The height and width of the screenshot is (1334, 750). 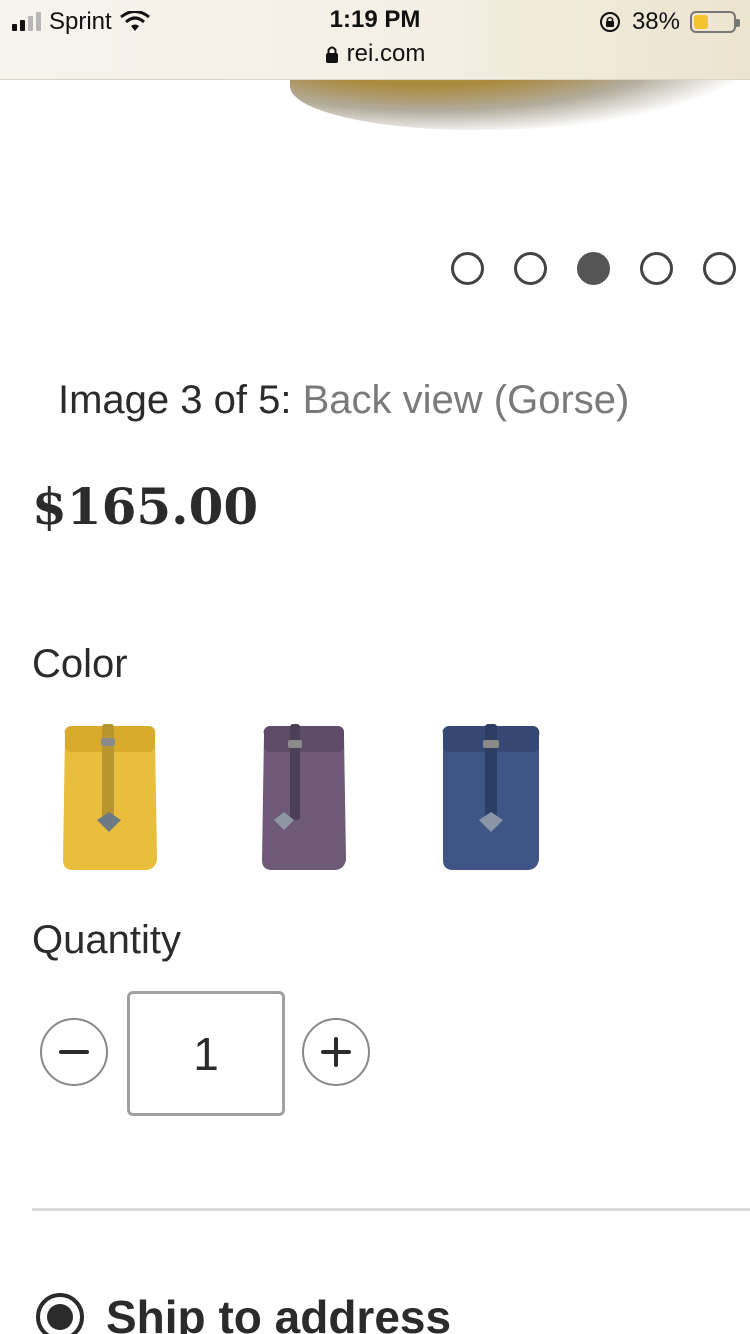 I want to click on increase-quantity-button, so click(x=336, y=1052).